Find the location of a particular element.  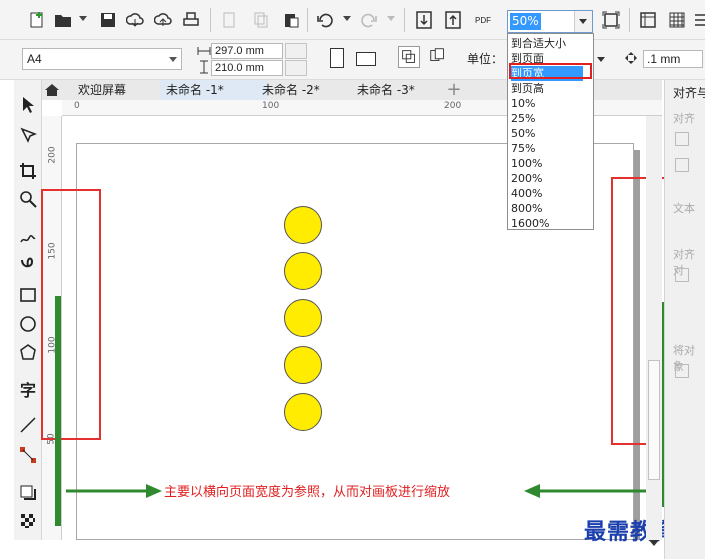

export-icon is located at coordinates (453, 20).